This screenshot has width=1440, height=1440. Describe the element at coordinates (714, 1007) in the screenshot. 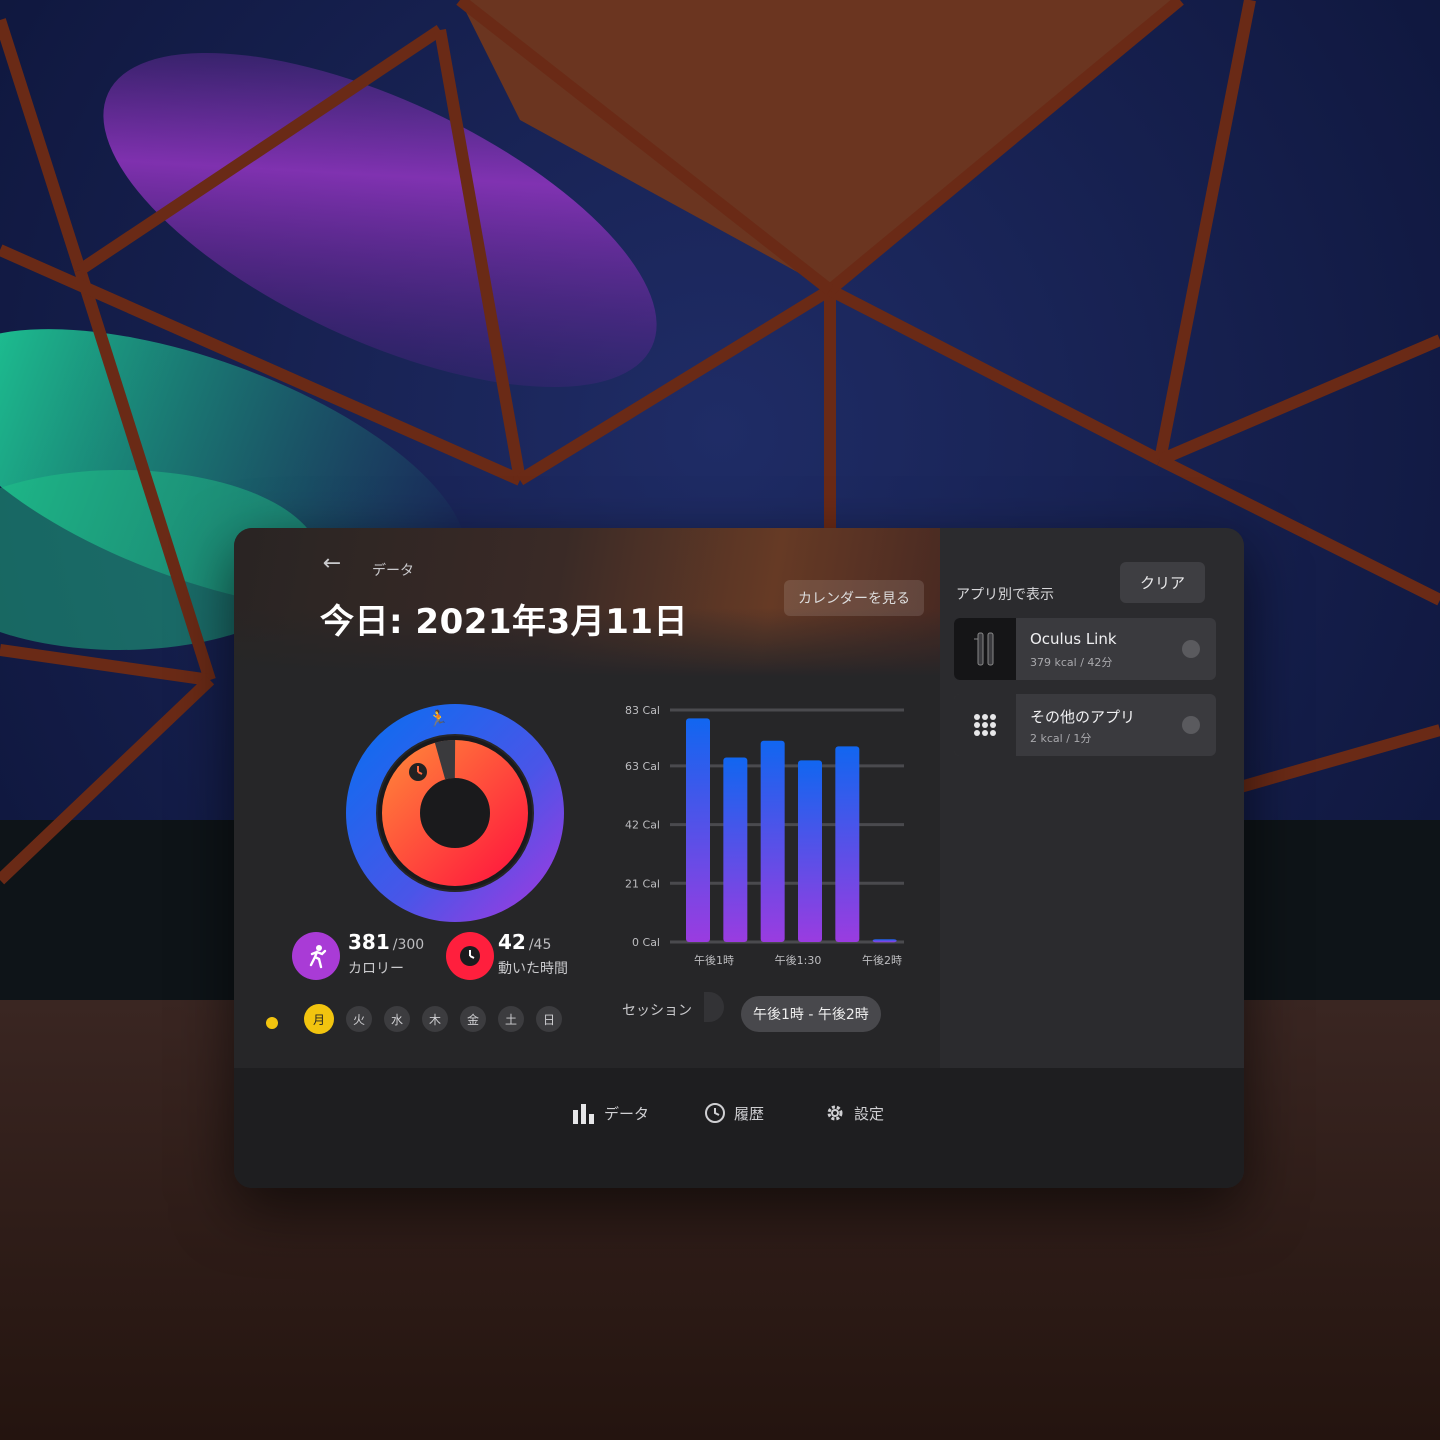

I see `session-prev-chip` at that location.